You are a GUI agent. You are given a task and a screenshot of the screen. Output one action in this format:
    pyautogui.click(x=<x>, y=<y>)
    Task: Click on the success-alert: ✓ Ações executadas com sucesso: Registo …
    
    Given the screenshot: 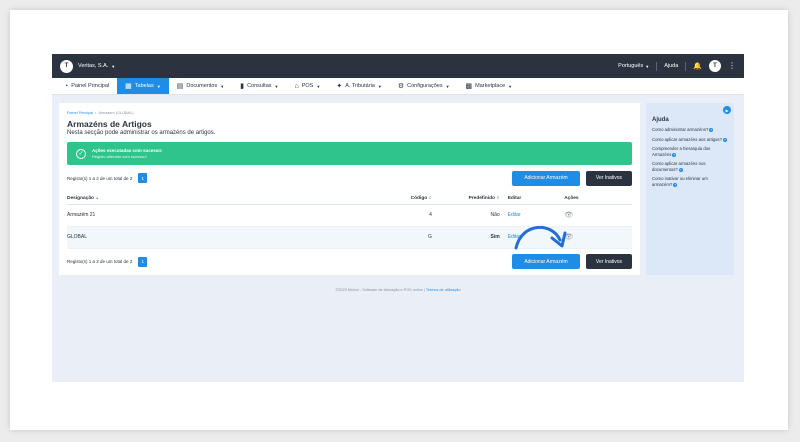 What is the action you would take?
    pyautogui.click(x=349, y=153)
    